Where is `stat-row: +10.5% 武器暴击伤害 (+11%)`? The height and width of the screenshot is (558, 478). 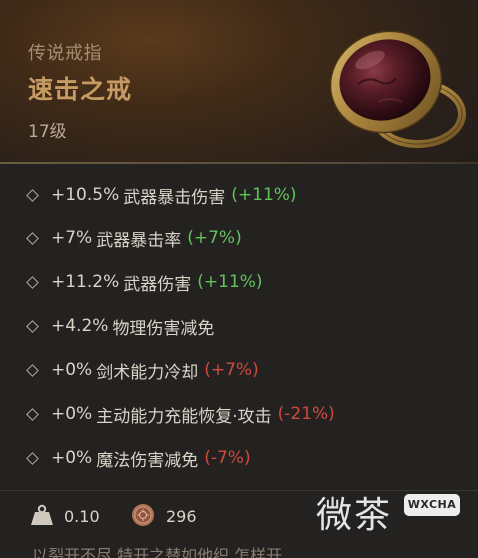 stat-row: +10.5% 武器暴击伤害 (+11%) is located at coordinates (161, 195).